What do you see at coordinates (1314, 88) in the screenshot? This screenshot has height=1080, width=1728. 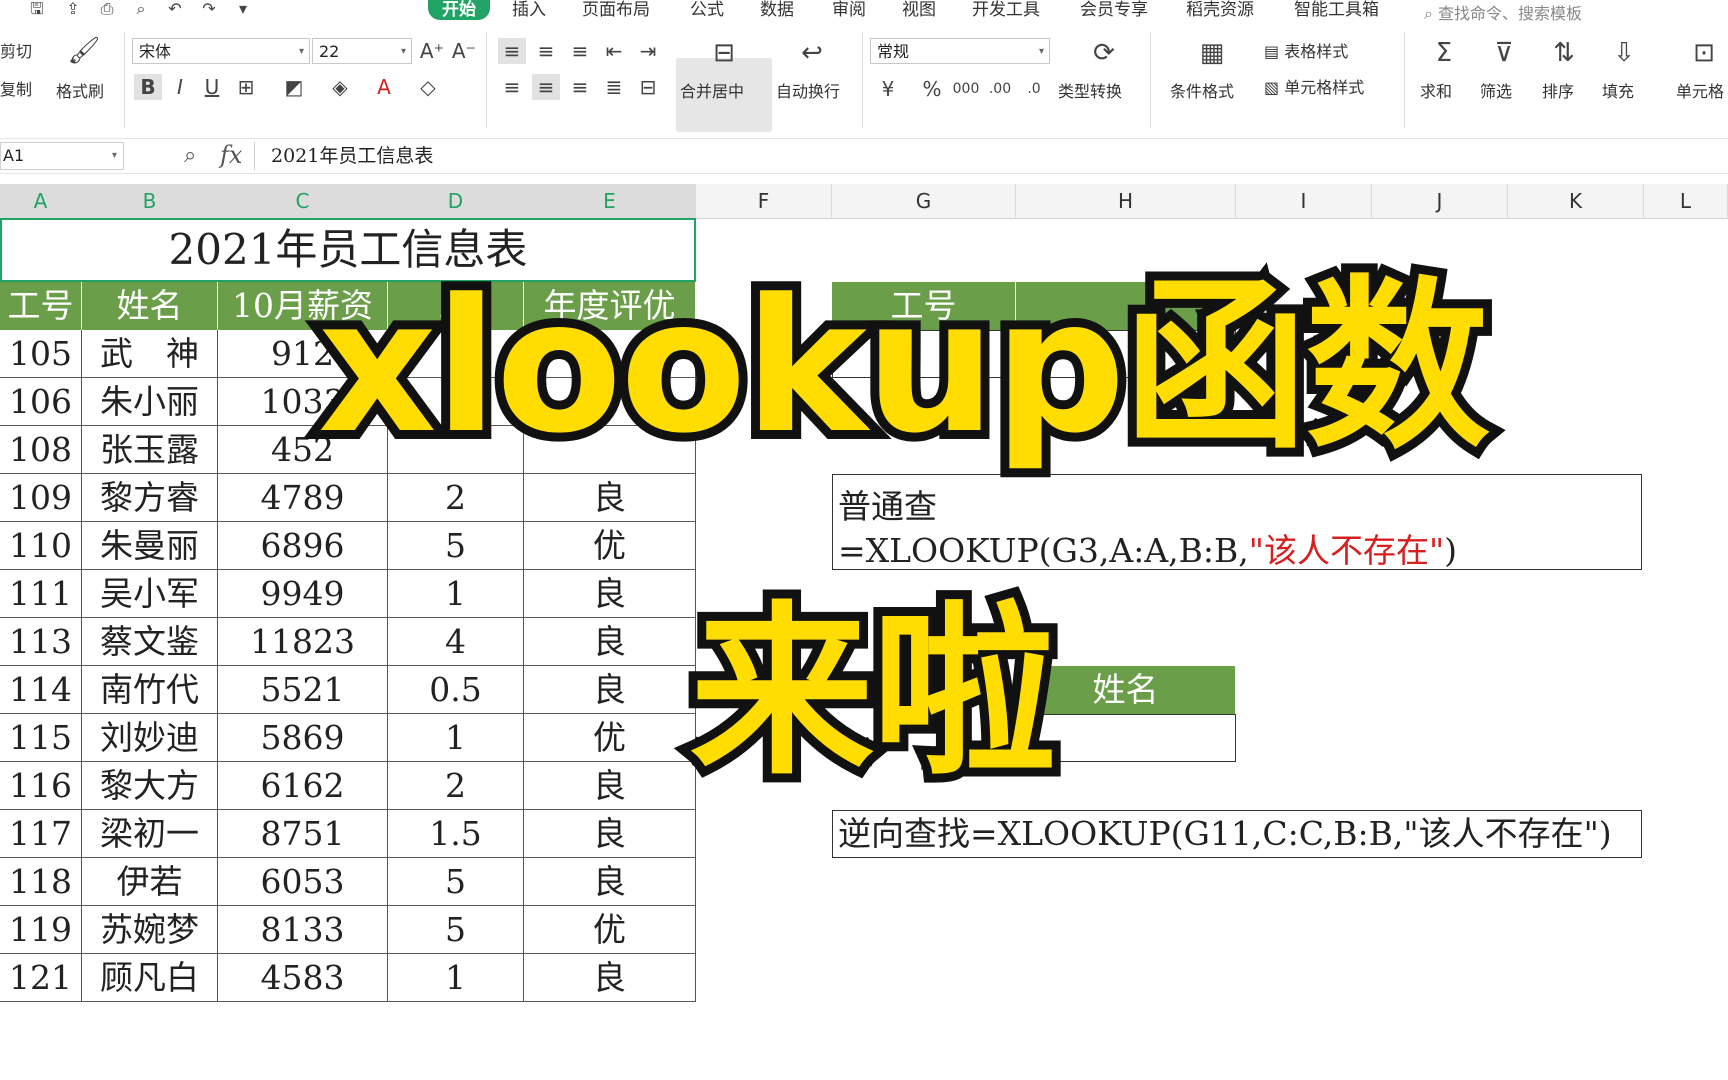 I see `cell-style-button: ▧ 单元格样式` at bounding box center [1314, 88].